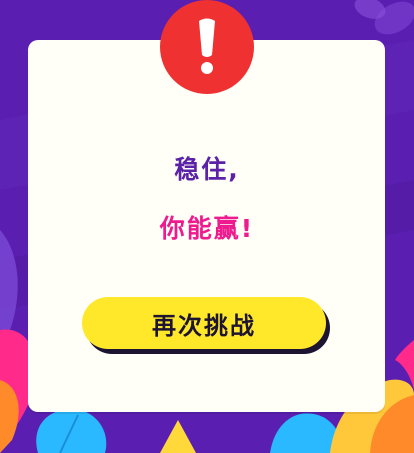  I want to click on encouragement-line-2: 你能赢!, so click(207, 228).